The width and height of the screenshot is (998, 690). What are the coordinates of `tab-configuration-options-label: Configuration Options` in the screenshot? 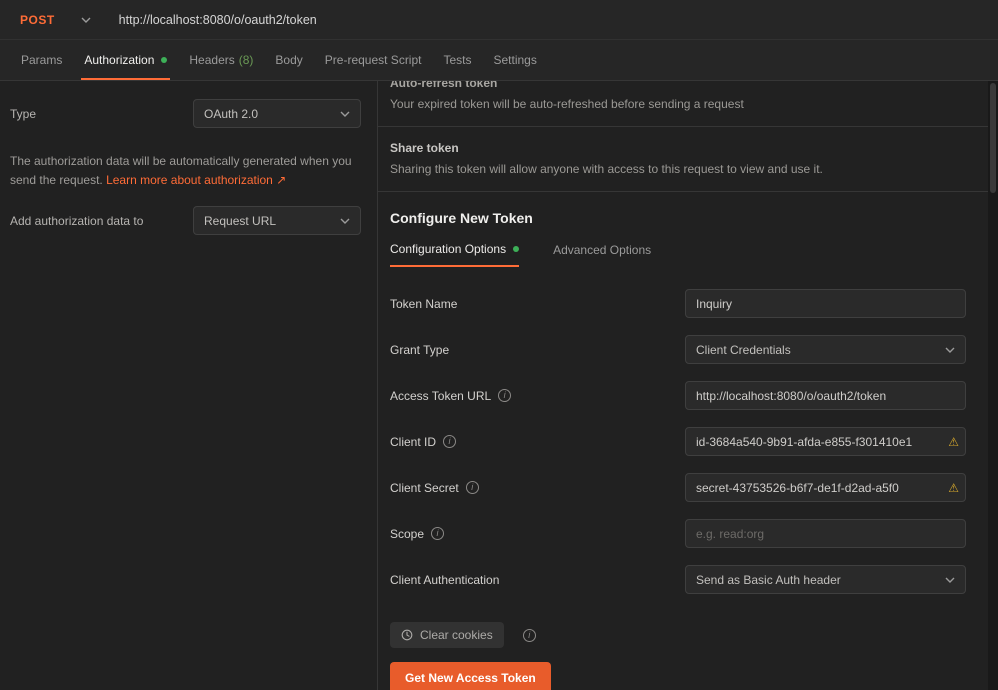 It's located at (448, 249).